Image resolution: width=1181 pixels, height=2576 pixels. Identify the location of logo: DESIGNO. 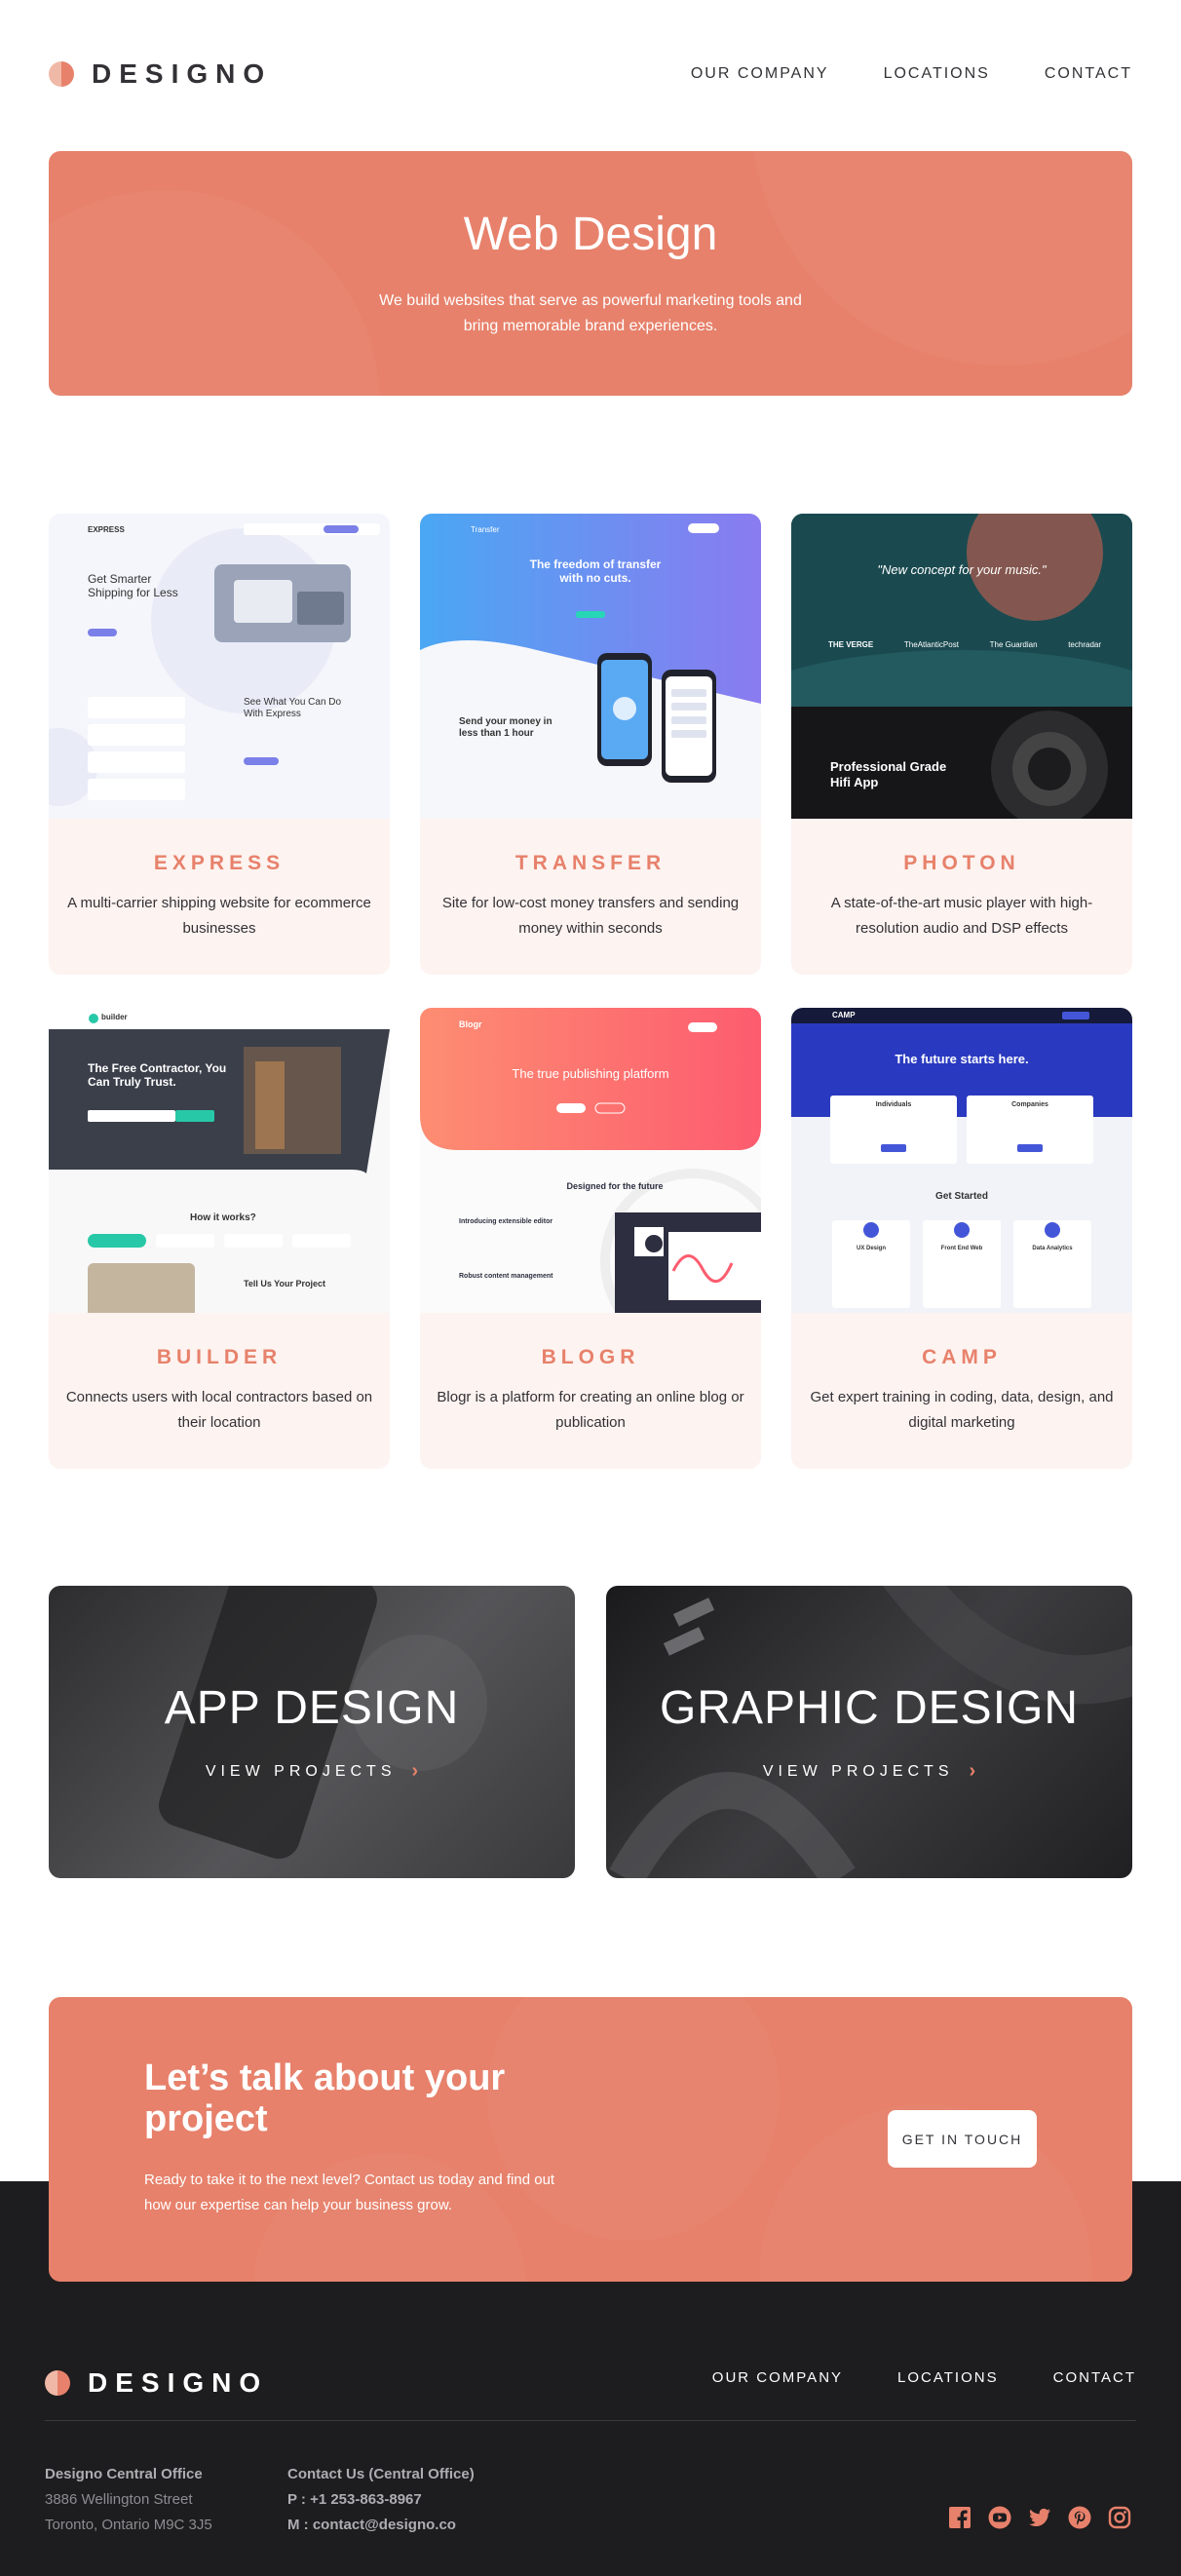
(161, 74).